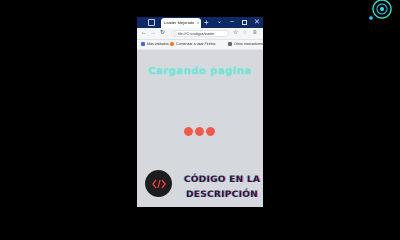 The height and width of the screenshot is (240, 400). I want to click on reload-icon: ↻, so click(162, 33).